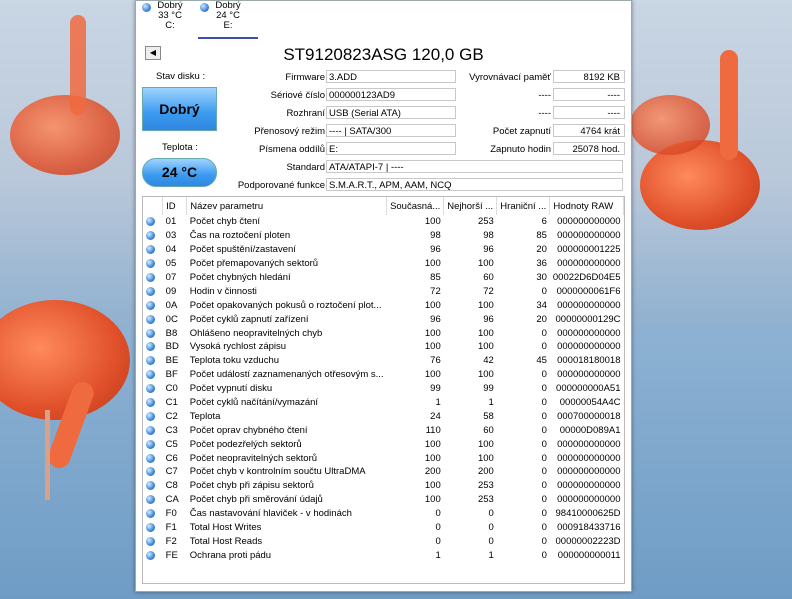  I want to click on standard-label: Standard, so click(305, 167).